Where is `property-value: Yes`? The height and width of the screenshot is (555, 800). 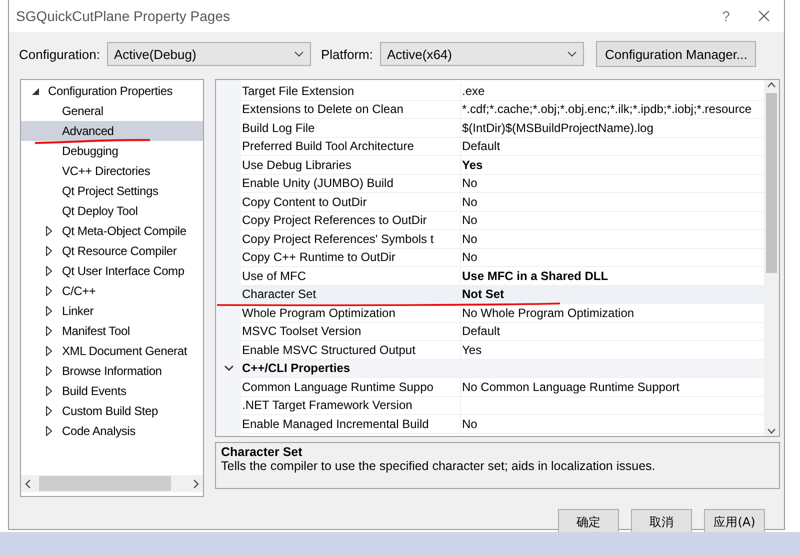 property-value: Yes is located at coordinates (612, 165).